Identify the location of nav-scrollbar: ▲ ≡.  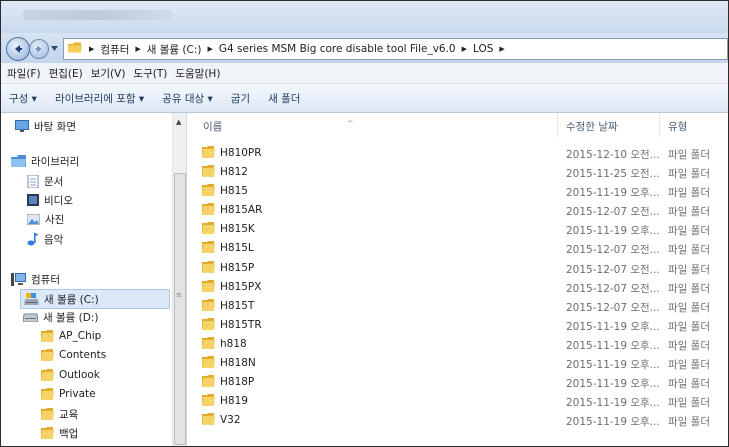
(179, 279).